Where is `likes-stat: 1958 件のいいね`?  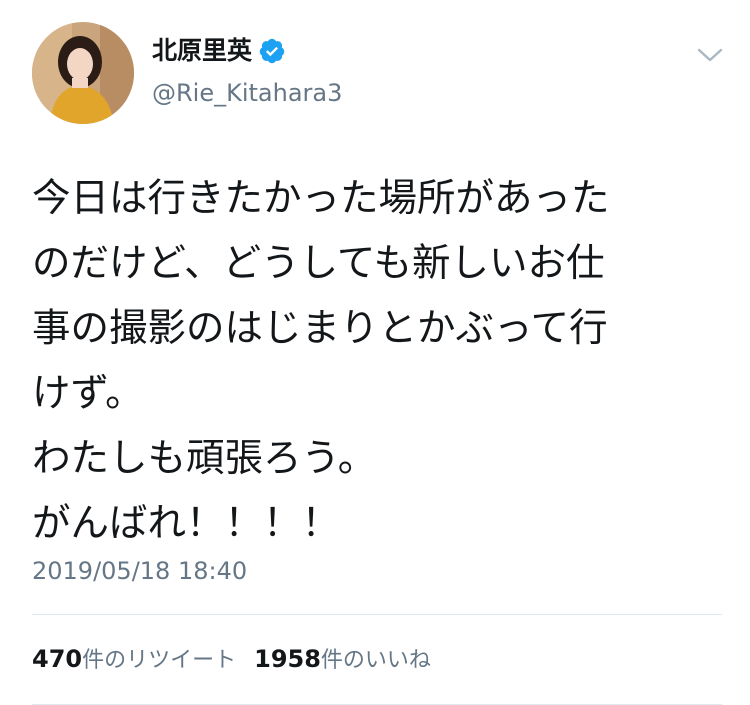
likes-stat: 1958 件のいいね is located at coordinates (342, 660).